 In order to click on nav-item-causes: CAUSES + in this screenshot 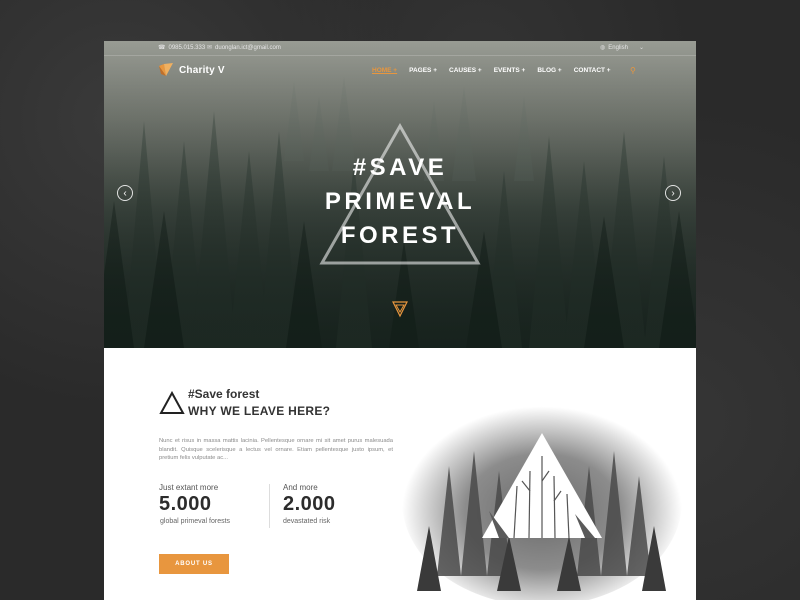, I will do `click(465, 70)`.